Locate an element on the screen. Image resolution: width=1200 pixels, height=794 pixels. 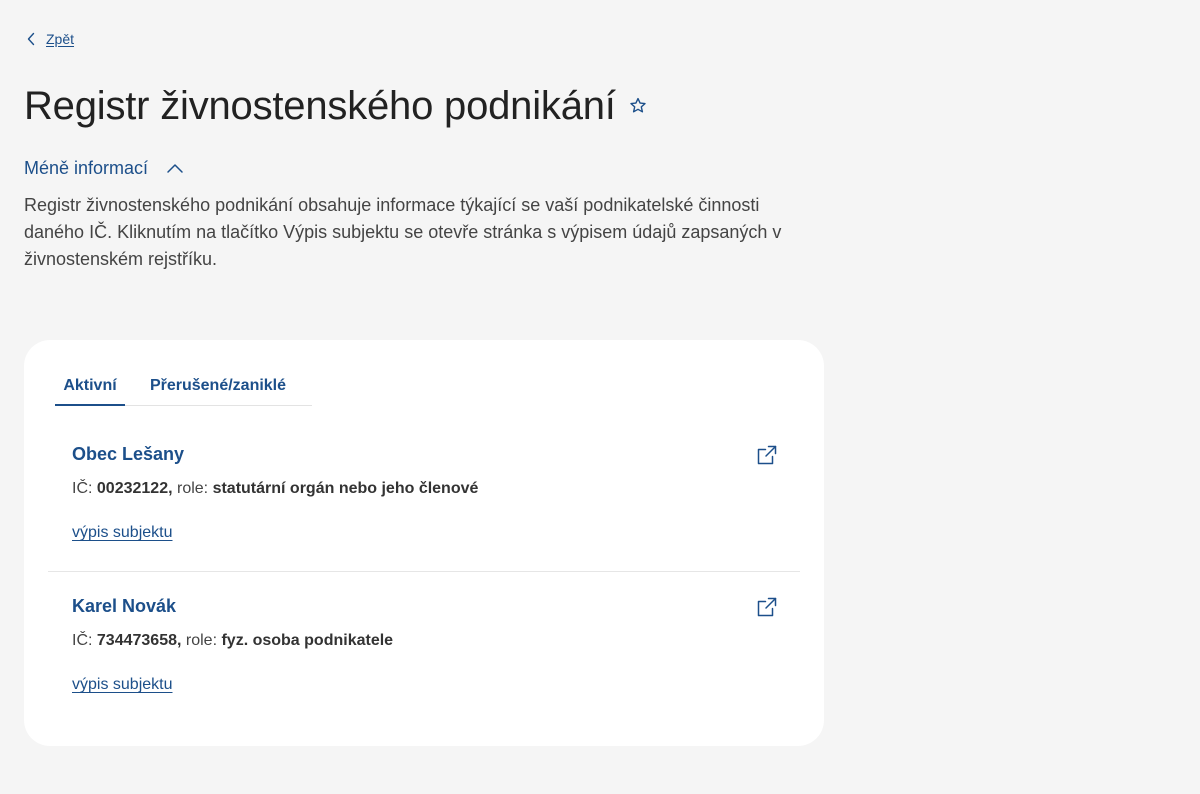
role-value: statutární orgán nebo jeho členové is located at coordinates (345, 488).